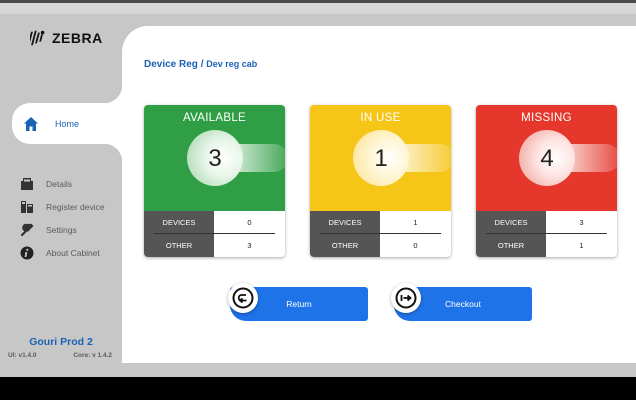 This screenshot has width=636, height=400. What do you see at coordinates (61, 342) in the screenshot?
I see `cabinet-name: Gouri Prod 2` at bounding box center [61, 342].